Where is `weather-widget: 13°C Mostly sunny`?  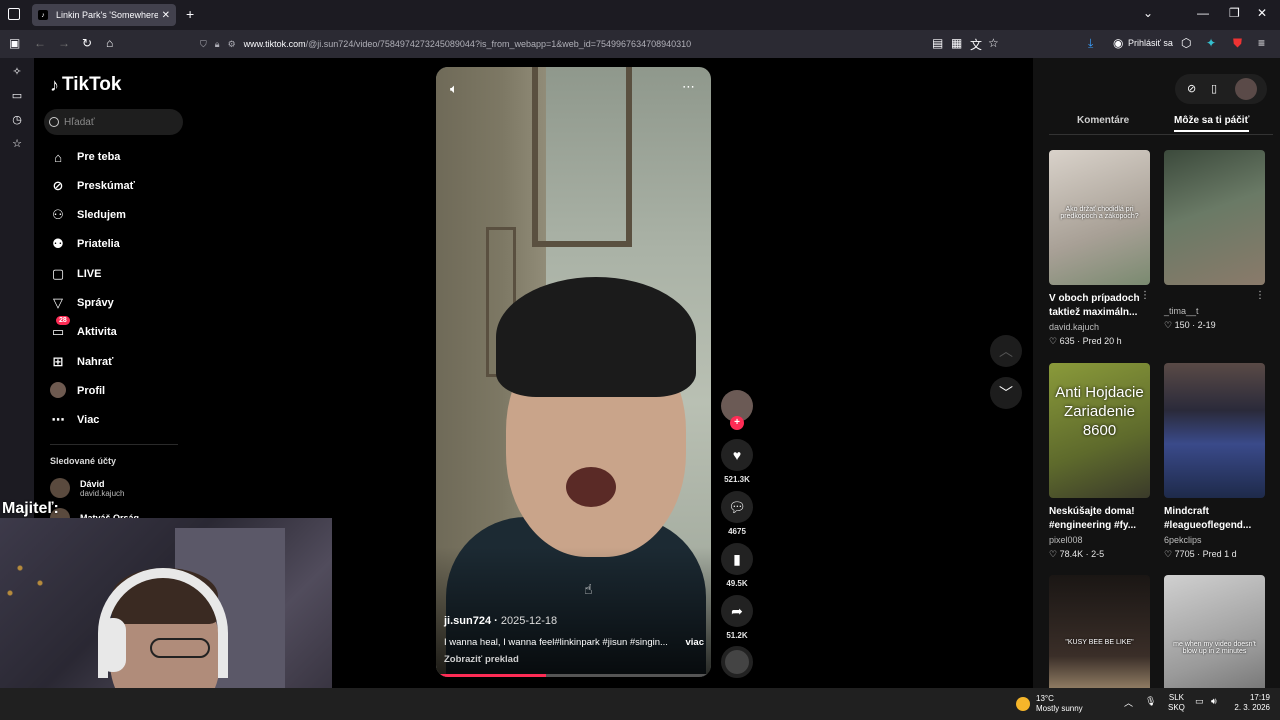 weather-widget: 13°C Mostly sunny is located at coordinates (1049, 704).